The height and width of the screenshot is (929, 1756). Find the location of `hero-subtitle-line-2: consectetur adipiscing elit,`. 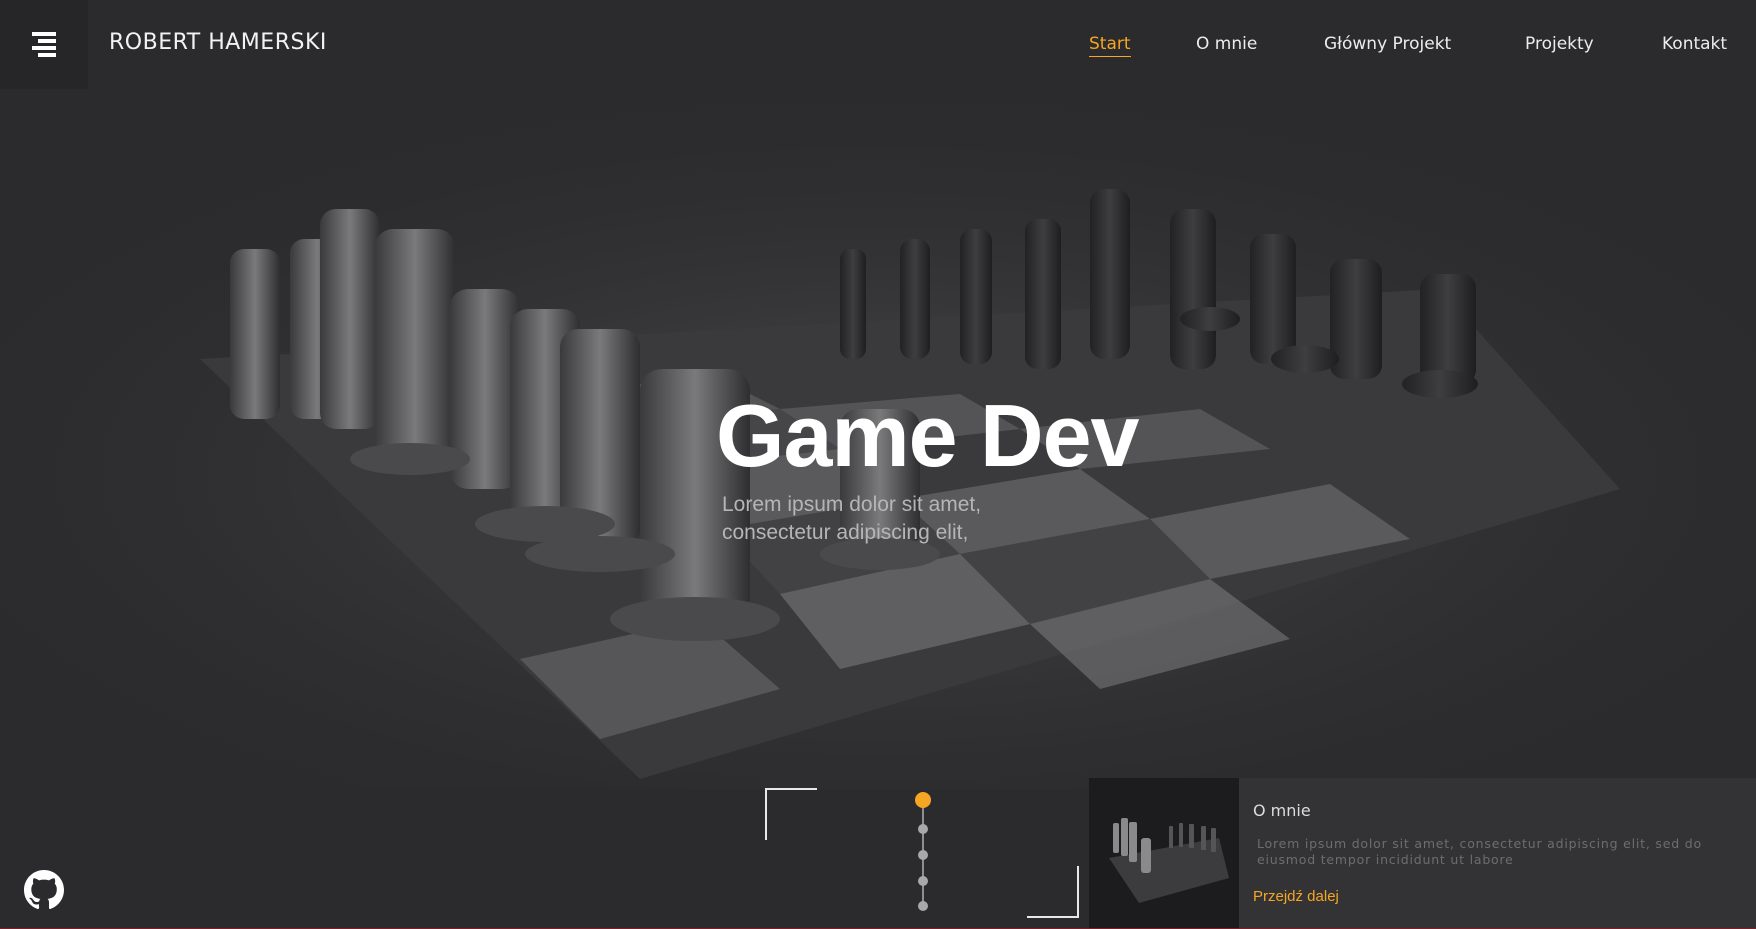

hero-subtitle-line-2: consectetur adipiscing elit, is located at coordinates (845, 532).